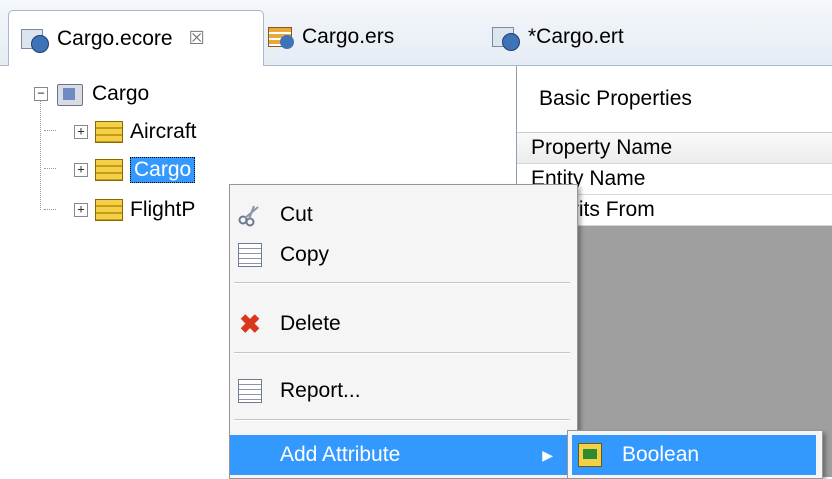 Image resolution: width=832 pixels, height=479 pixels. I want to click on ers-file-icon, so click(281, 37).